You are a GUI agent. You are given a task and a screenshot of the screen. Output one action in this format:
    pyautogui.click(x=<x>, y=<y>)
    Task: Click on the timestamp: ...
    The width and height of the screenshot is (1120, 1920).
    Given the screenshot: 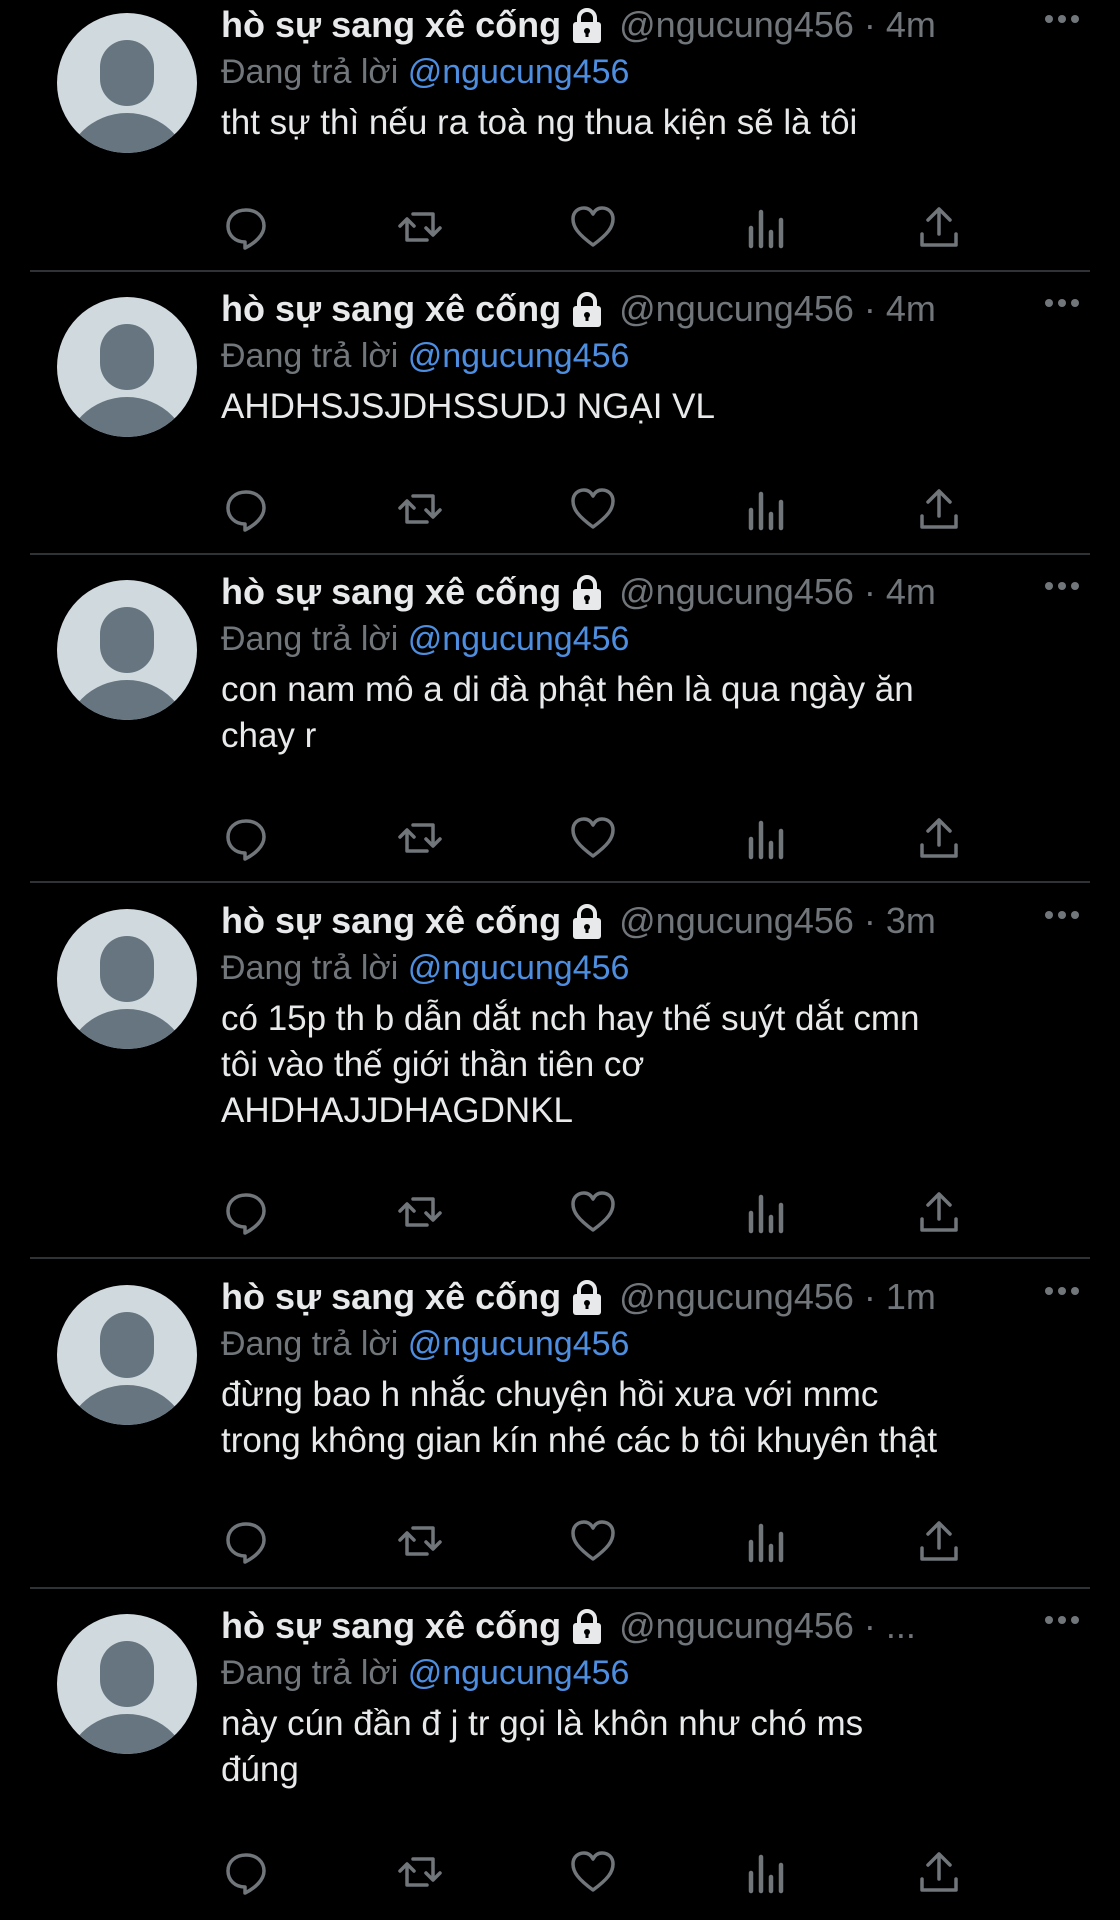 What is the action you would take?
    pyautogui.click(x=901, y=1626)
    